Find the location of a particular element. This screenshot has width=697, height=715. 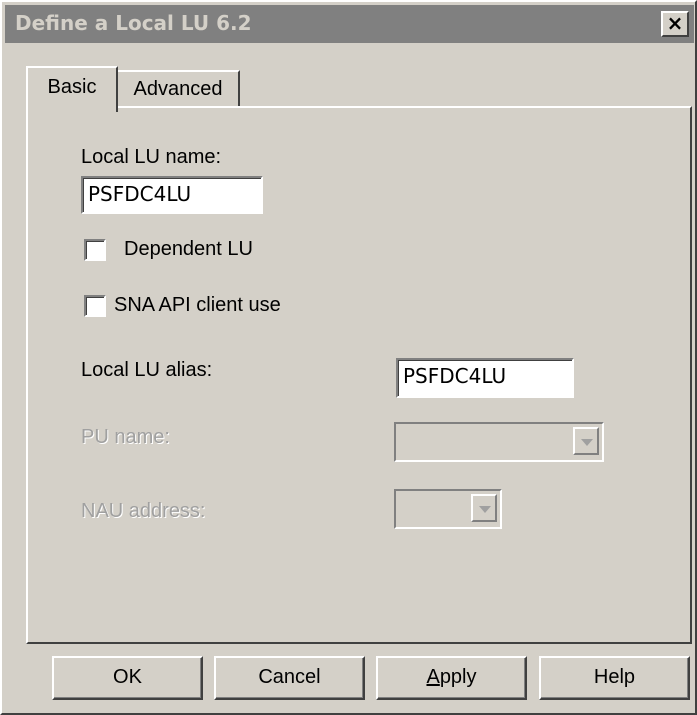

cancel-button: Cancel is located at coordinates (289, 678).